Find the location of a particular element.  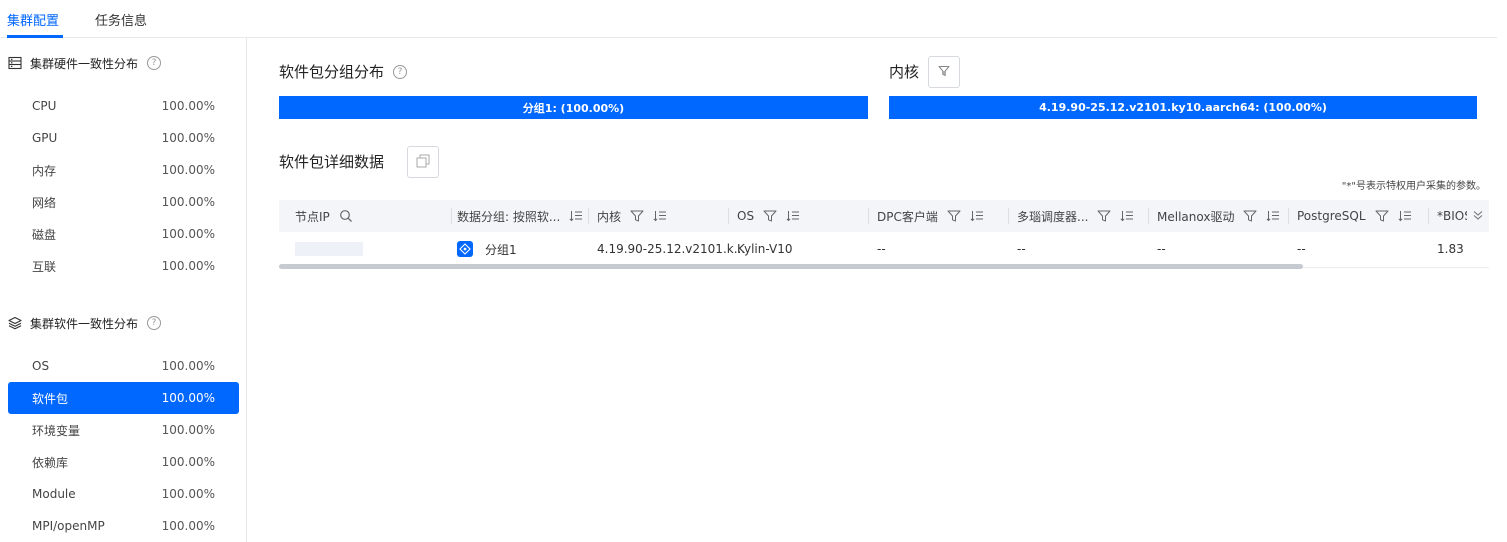

cell-scheduler: -- is located at coordinates (1021, 249).